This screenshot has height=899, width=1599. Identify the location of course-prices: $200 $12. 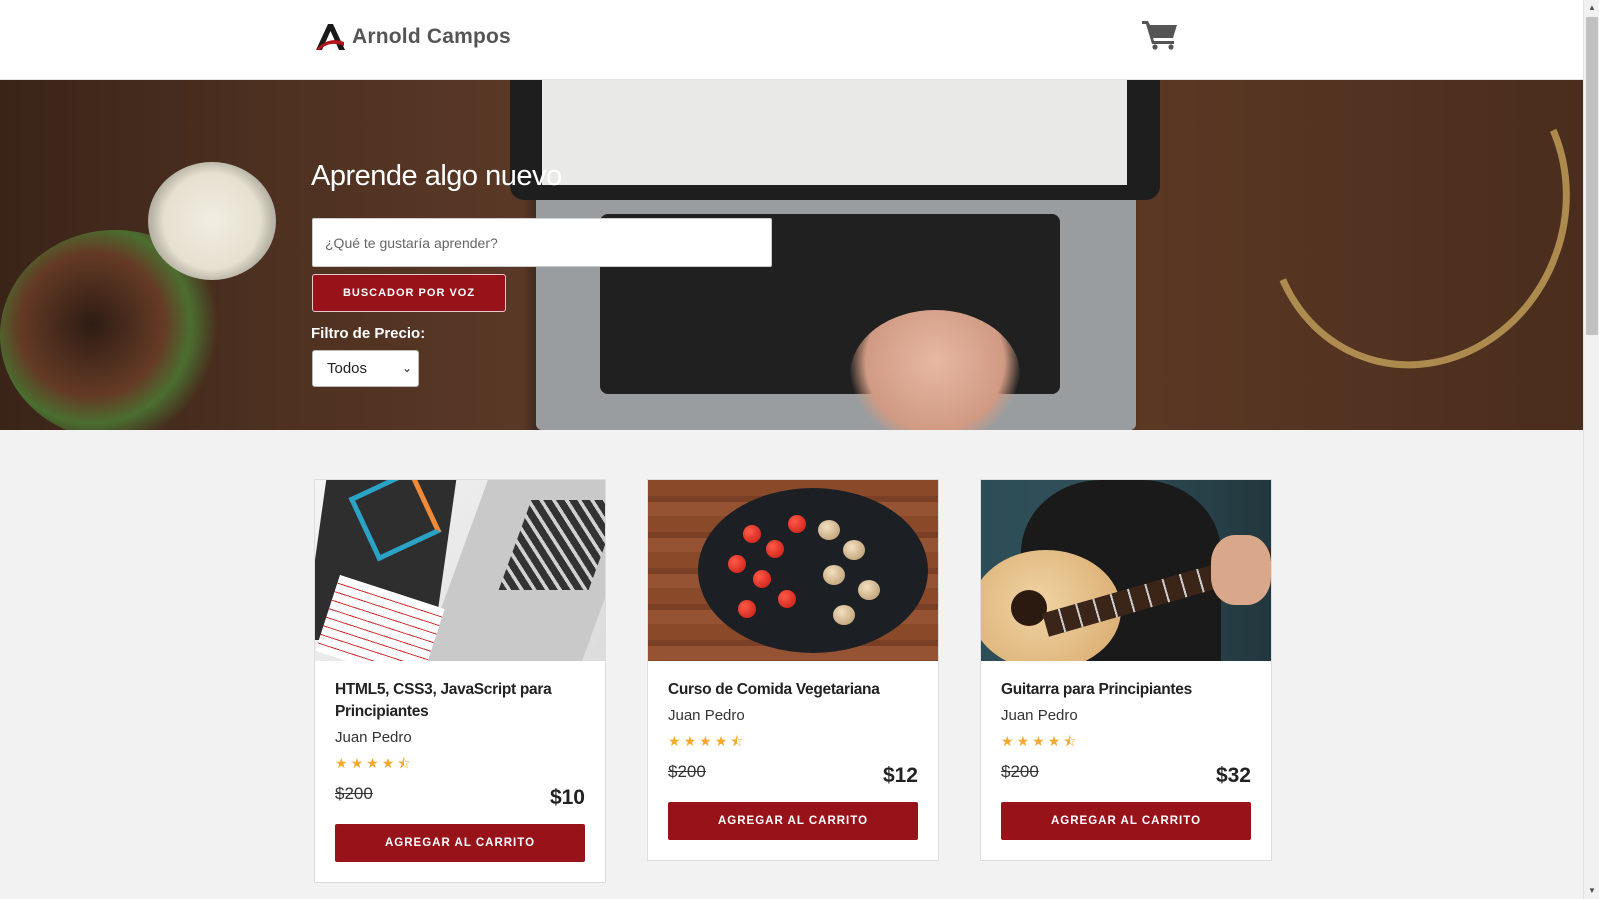
(793, 776).